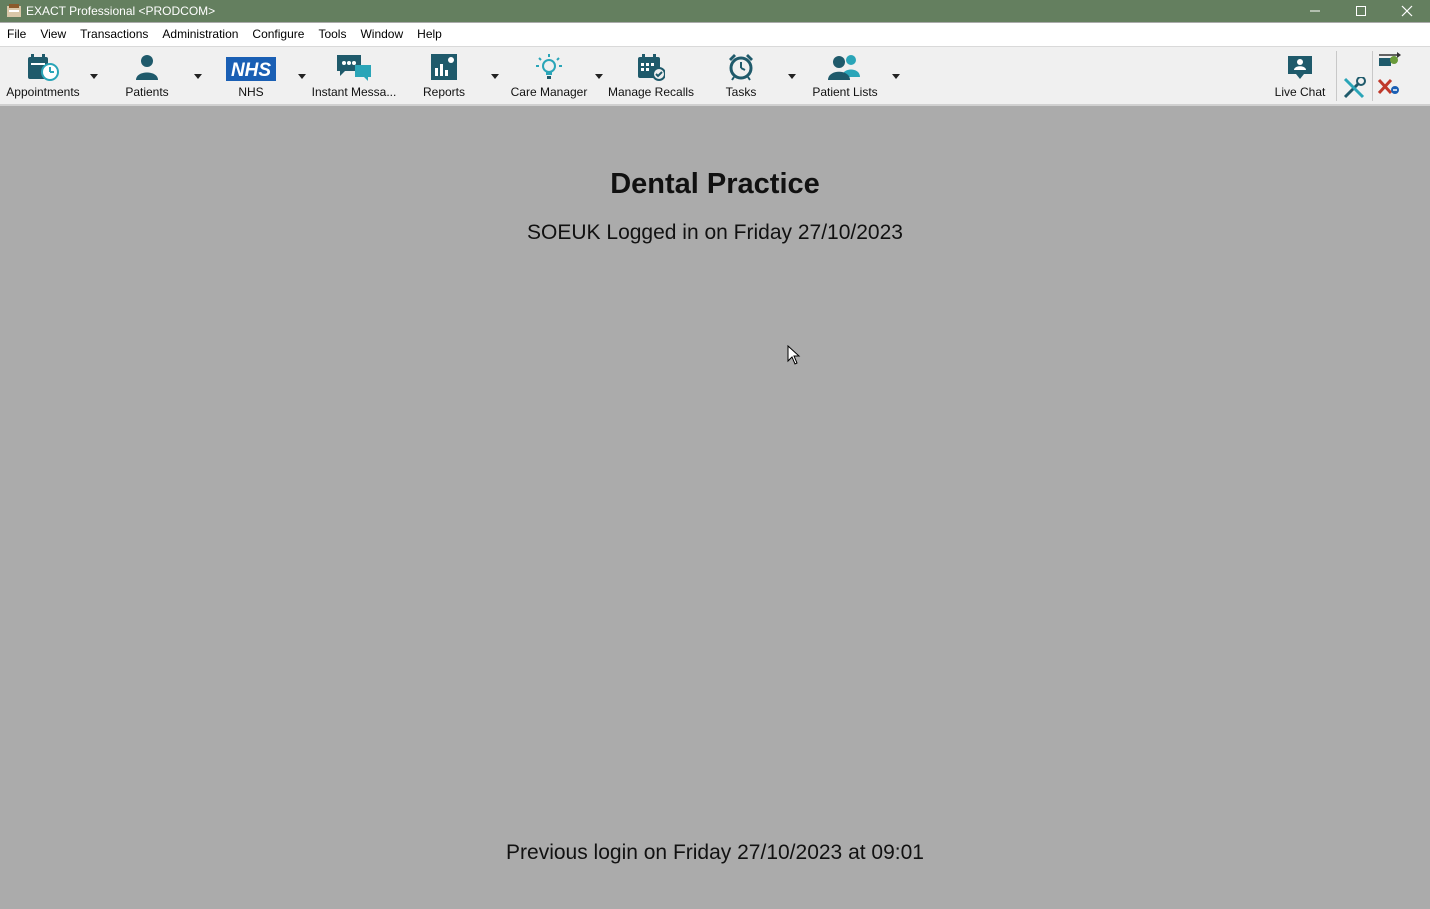 The width and height of the screenshot is (1430, 909). Describe the element at coordinates (794, 357) in the screenshot. I see `mouse-cursor-icon` at that location.